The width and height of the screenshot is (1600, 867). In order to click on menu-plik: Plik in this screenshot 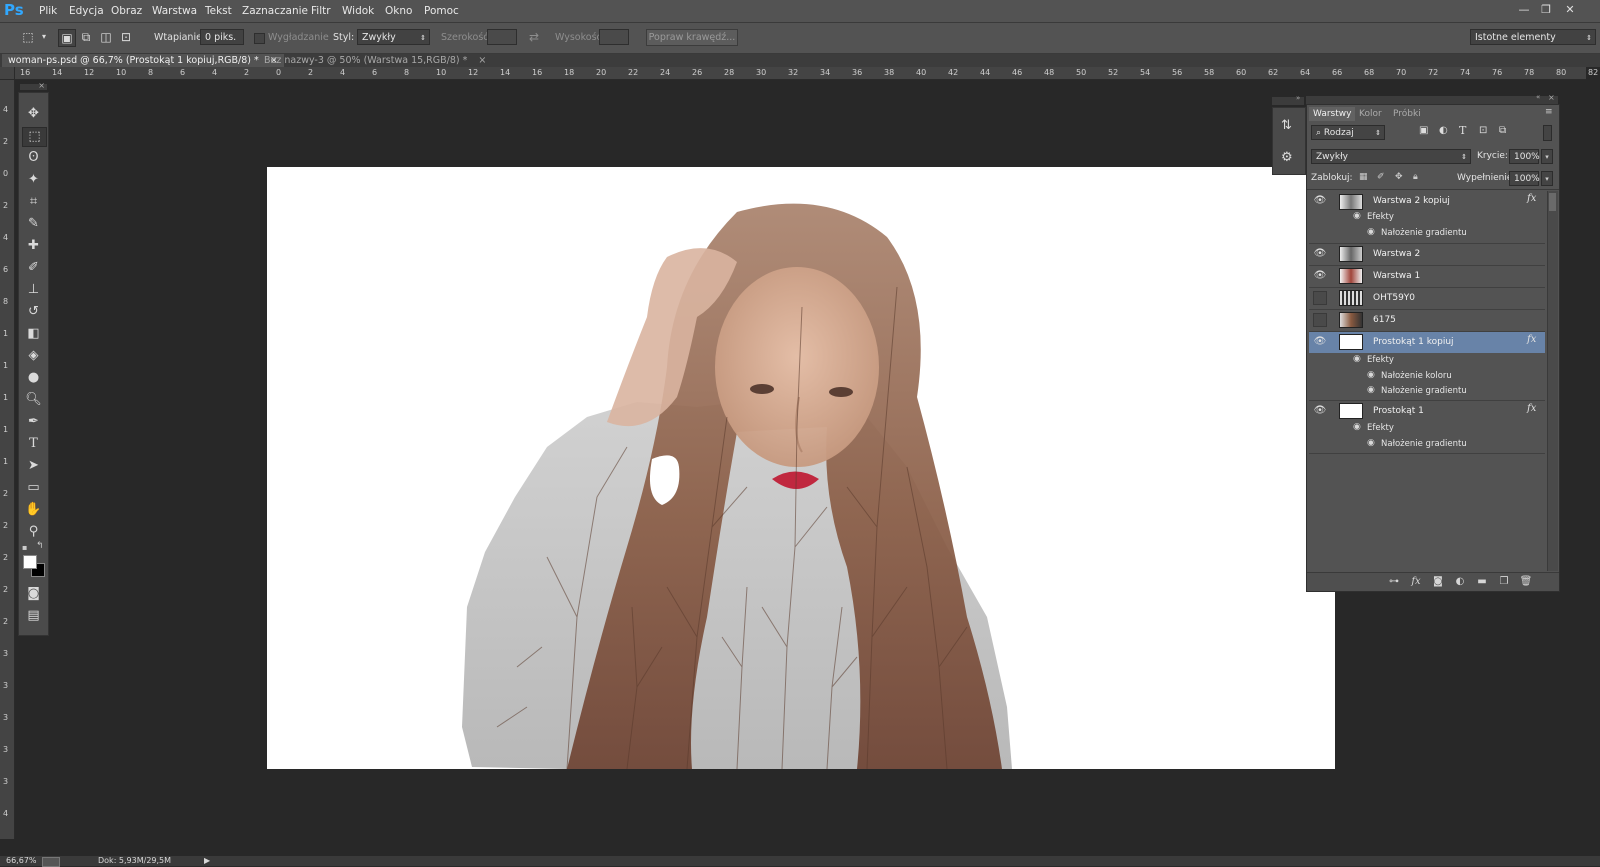, I will do `click(48, 11)`.